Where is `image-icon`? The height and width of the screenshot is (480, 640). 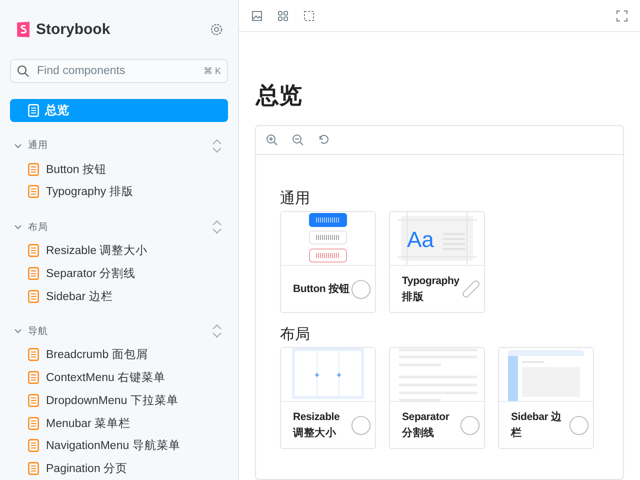 image-icon is located at coordinates (257, 16).